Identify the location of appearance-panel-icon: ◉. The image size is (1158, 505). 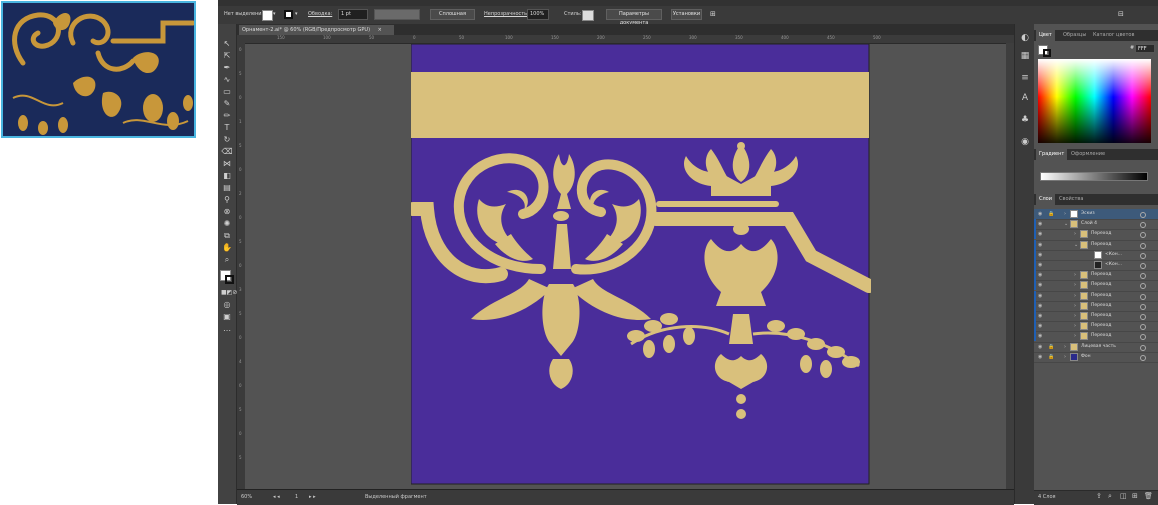
(1025, 142).